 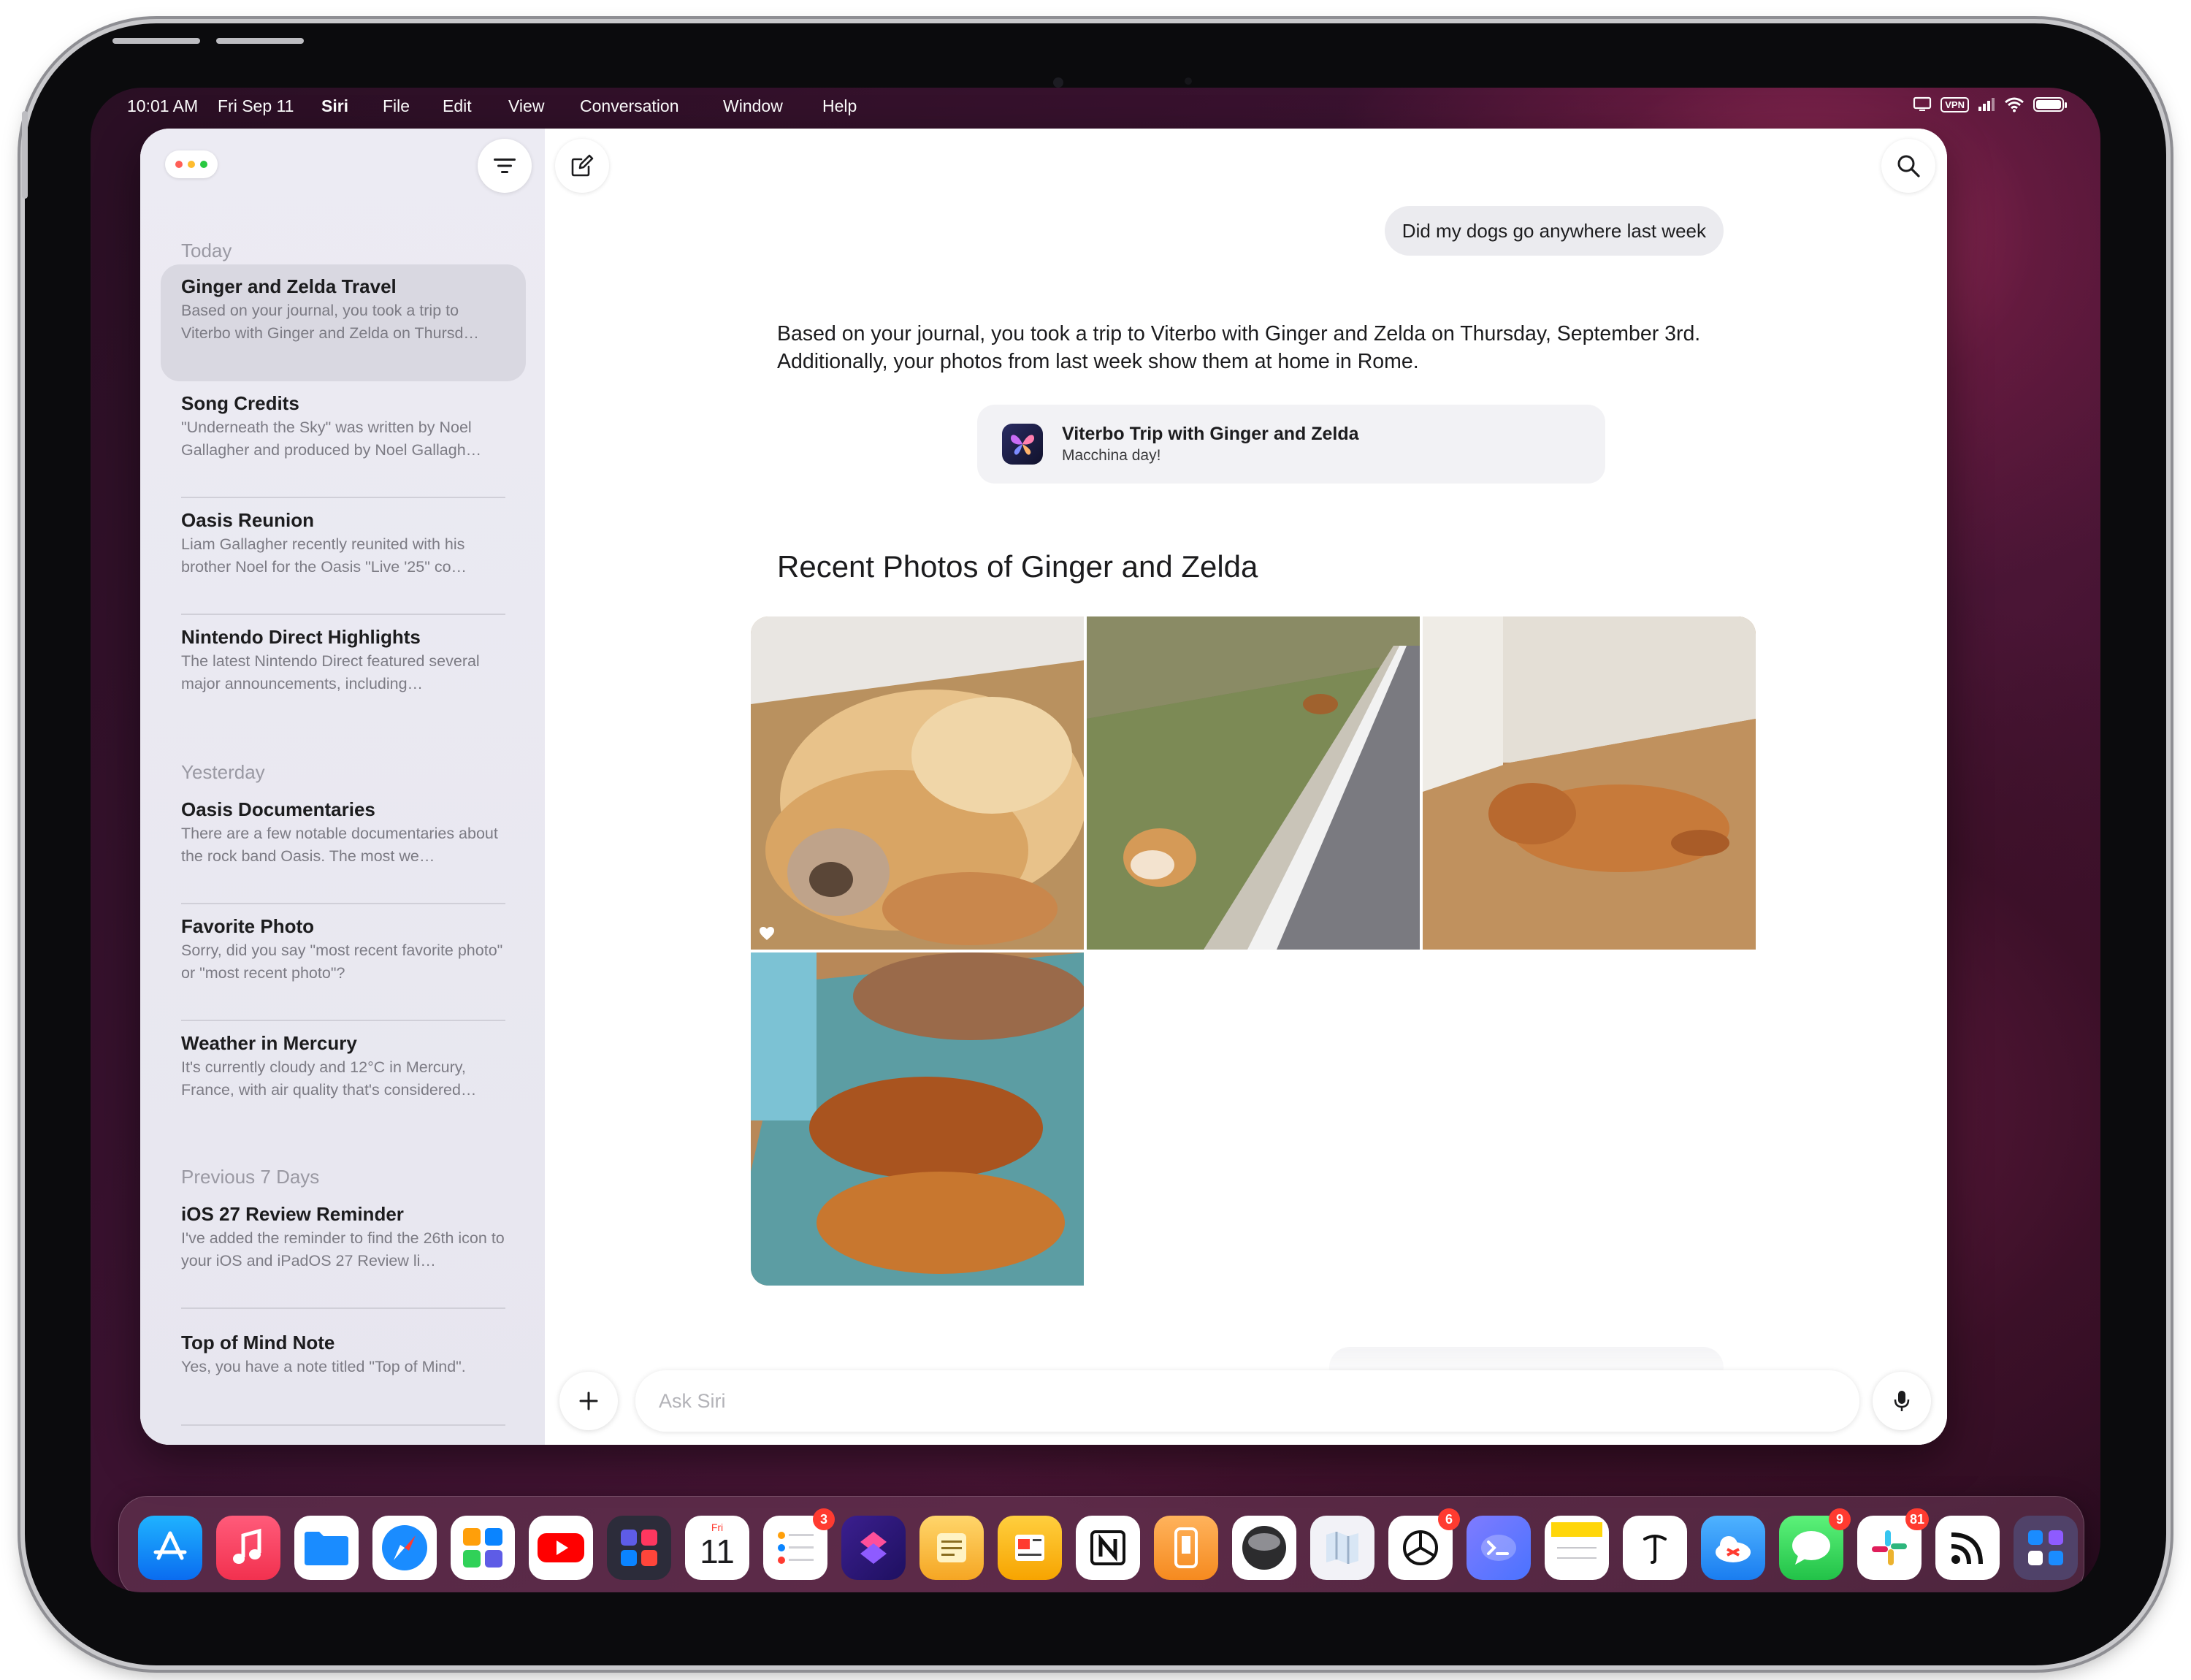 What do you see at coordinates (753, 106) in the screenshot?
I see `menu-window: Window` at bounding box center [753, 106].